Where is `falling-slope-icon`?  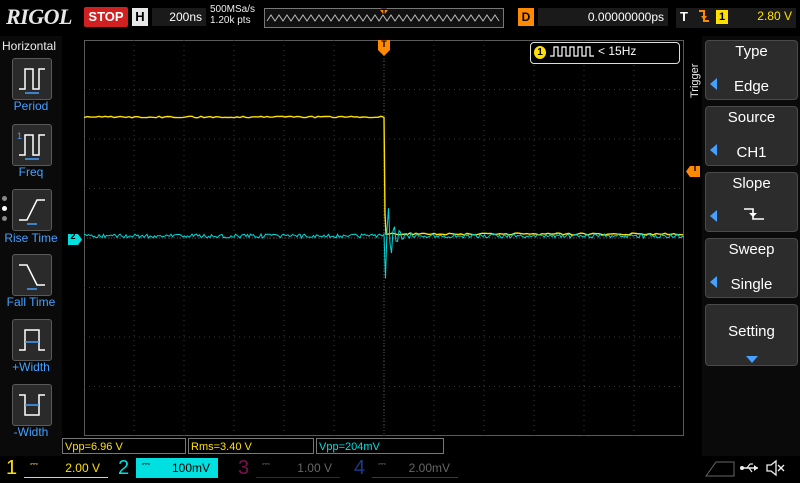
falling-slope-icon is located at coordinates (754, 216).